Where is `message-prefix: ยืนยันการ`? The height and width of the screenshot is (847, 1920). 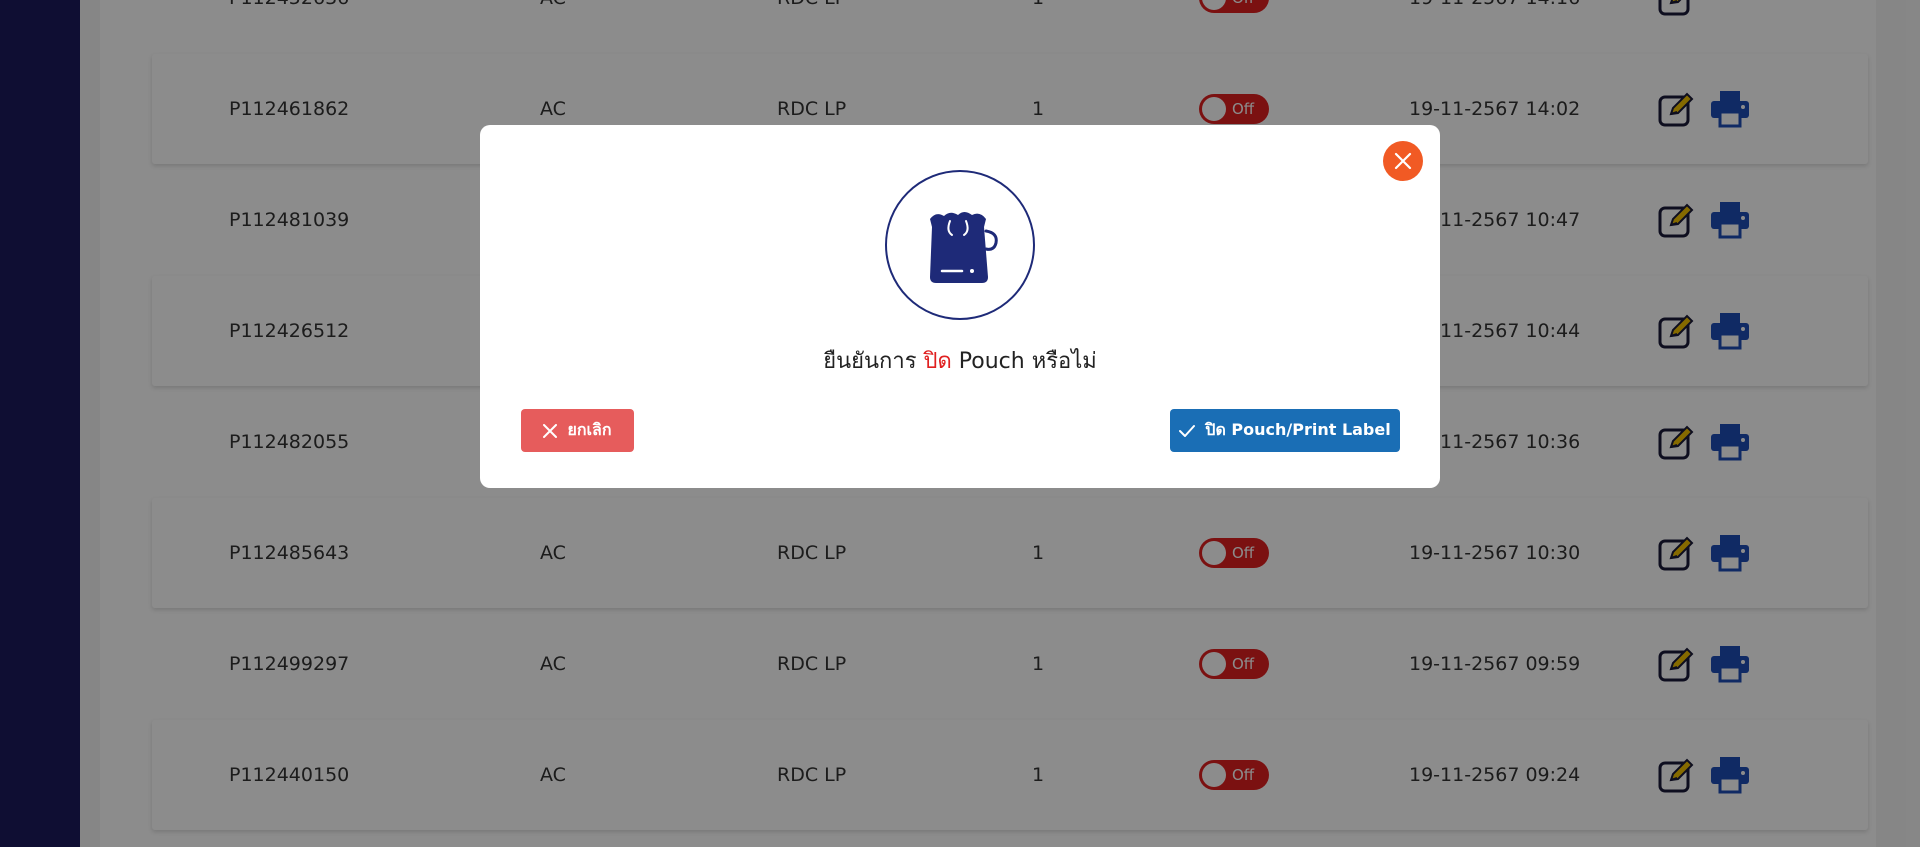 message-prefix: ยืนยันการ is located at coordinates (873, 361).